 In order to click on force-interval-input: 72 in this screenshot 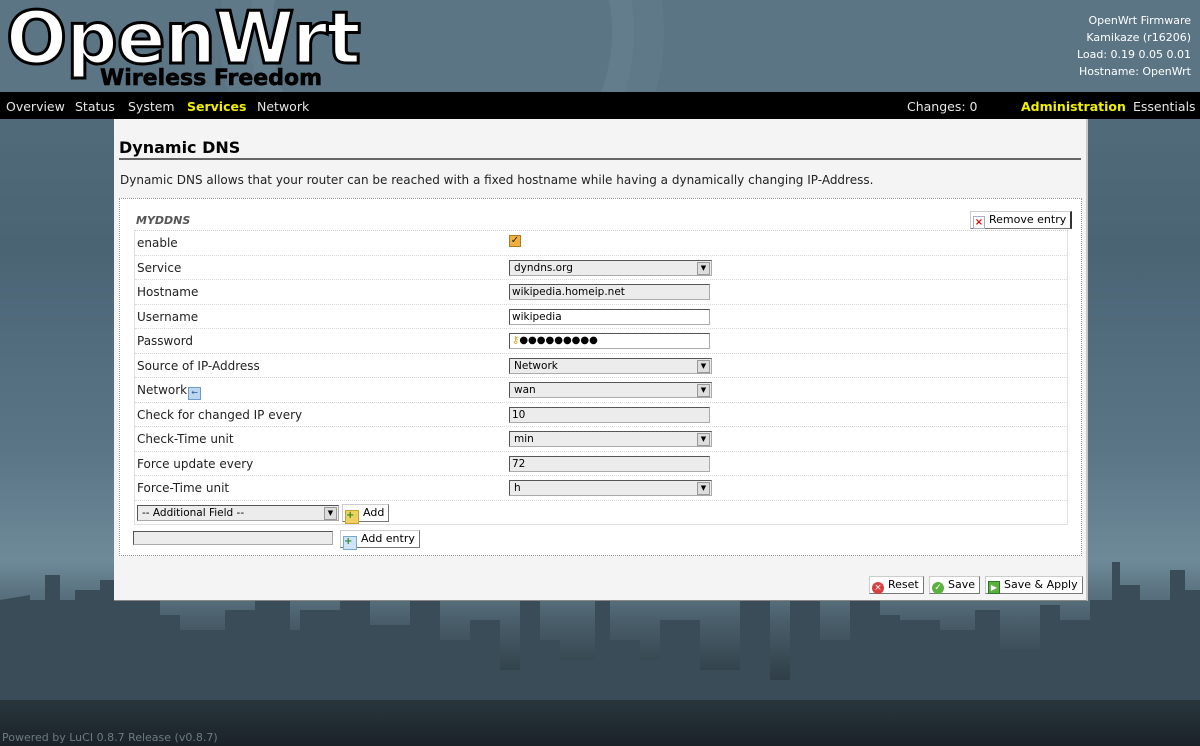, I will do `click(609, 463)`.